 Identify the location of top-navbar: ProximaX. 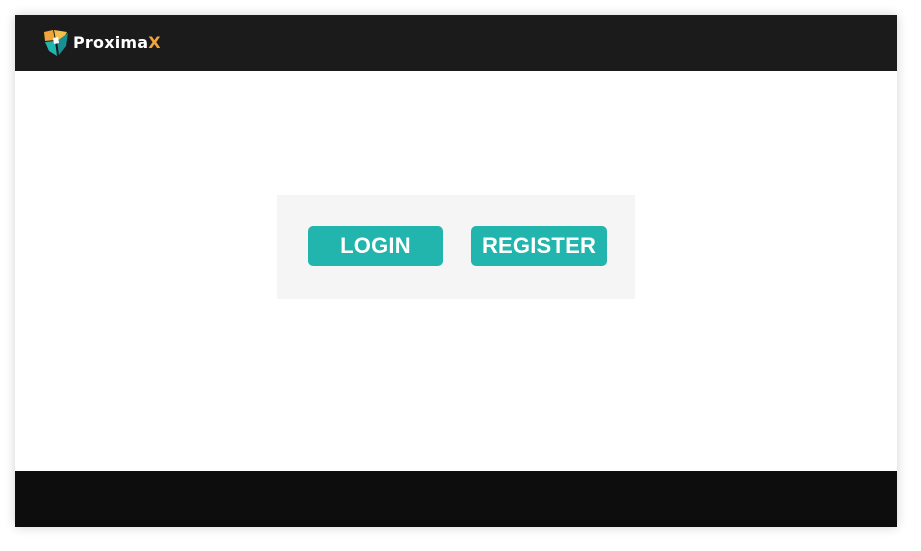
(456, 43).